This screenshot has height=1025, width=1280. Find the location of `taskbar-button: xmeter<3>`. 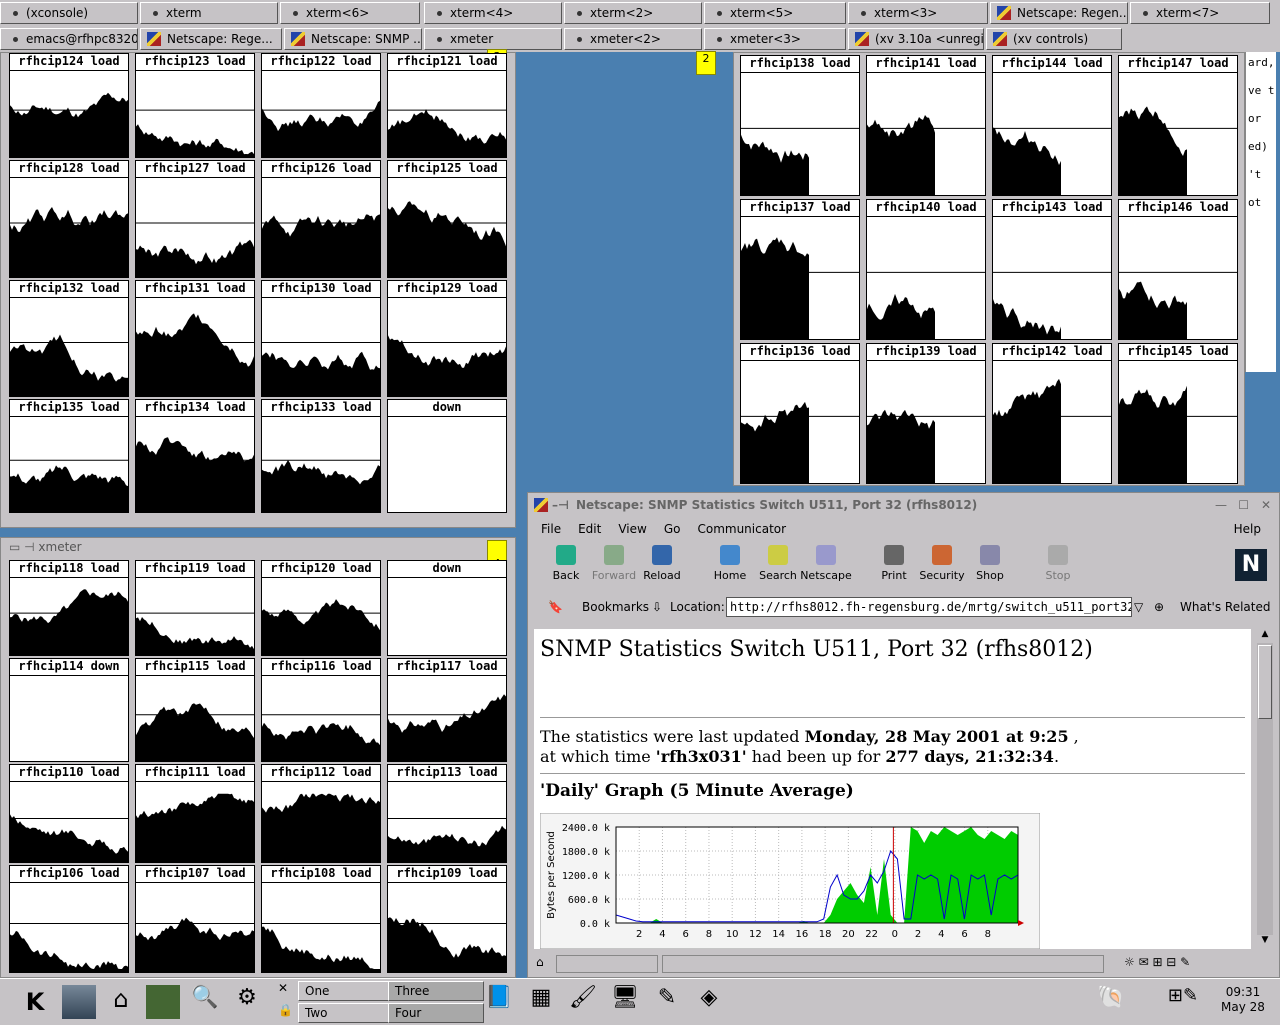

taskbar-button: xmeter<3> is located at coordinates (775, 39).